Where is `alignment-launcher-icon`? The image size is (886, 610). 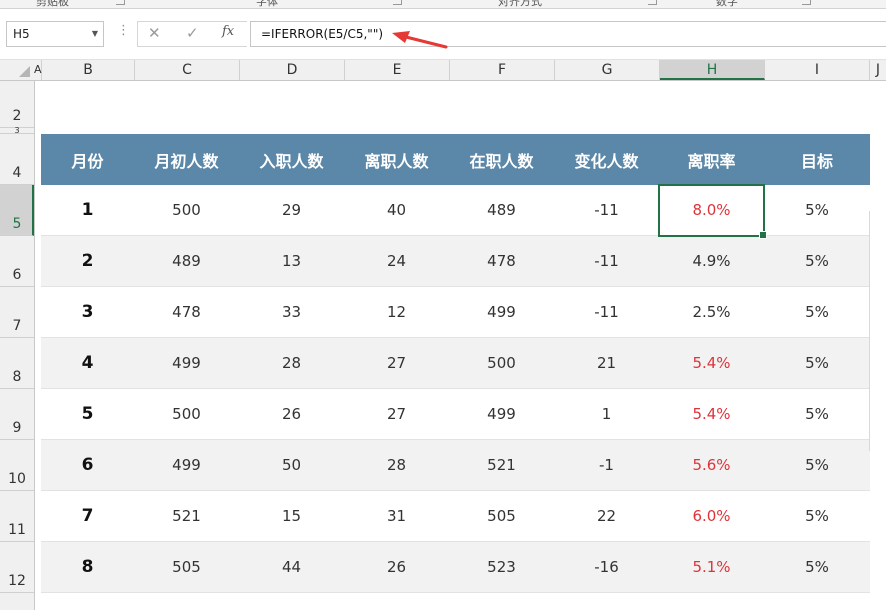
alignment-launcher-icon is located at coordinates (652, 2).